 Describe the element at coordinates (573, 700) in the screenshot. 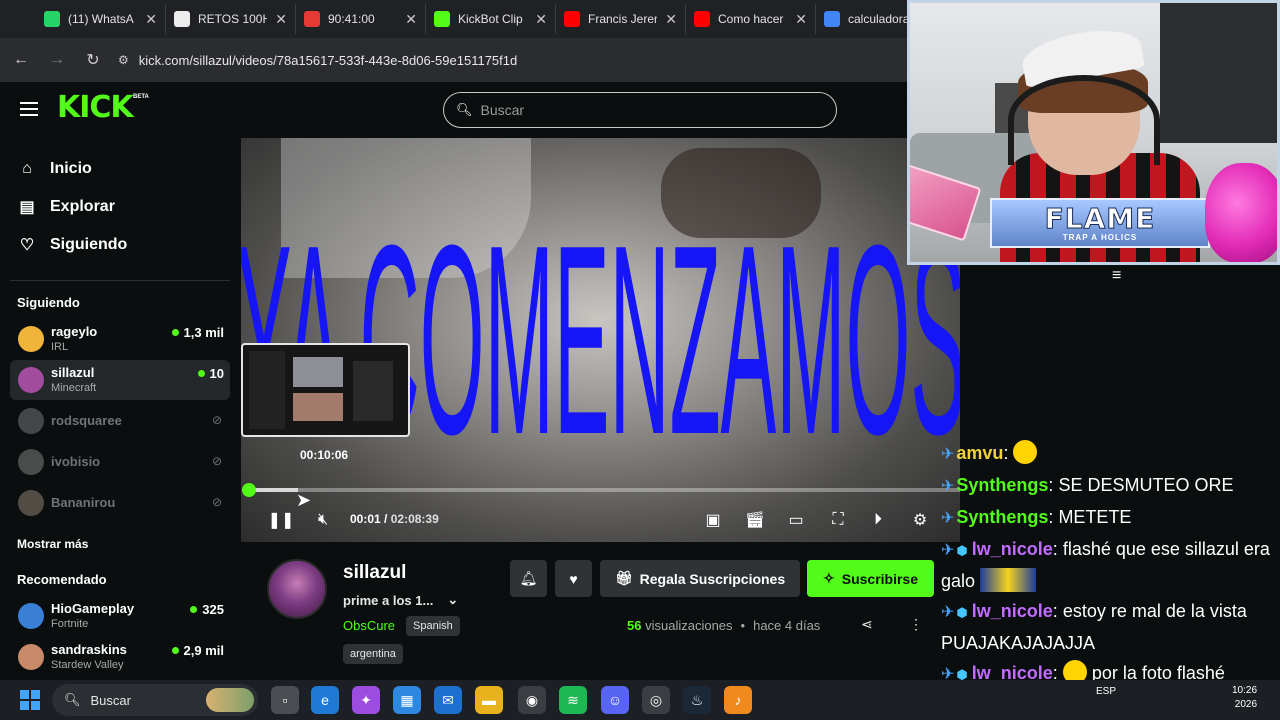

I see `spotify-icon: ≋` at that location.